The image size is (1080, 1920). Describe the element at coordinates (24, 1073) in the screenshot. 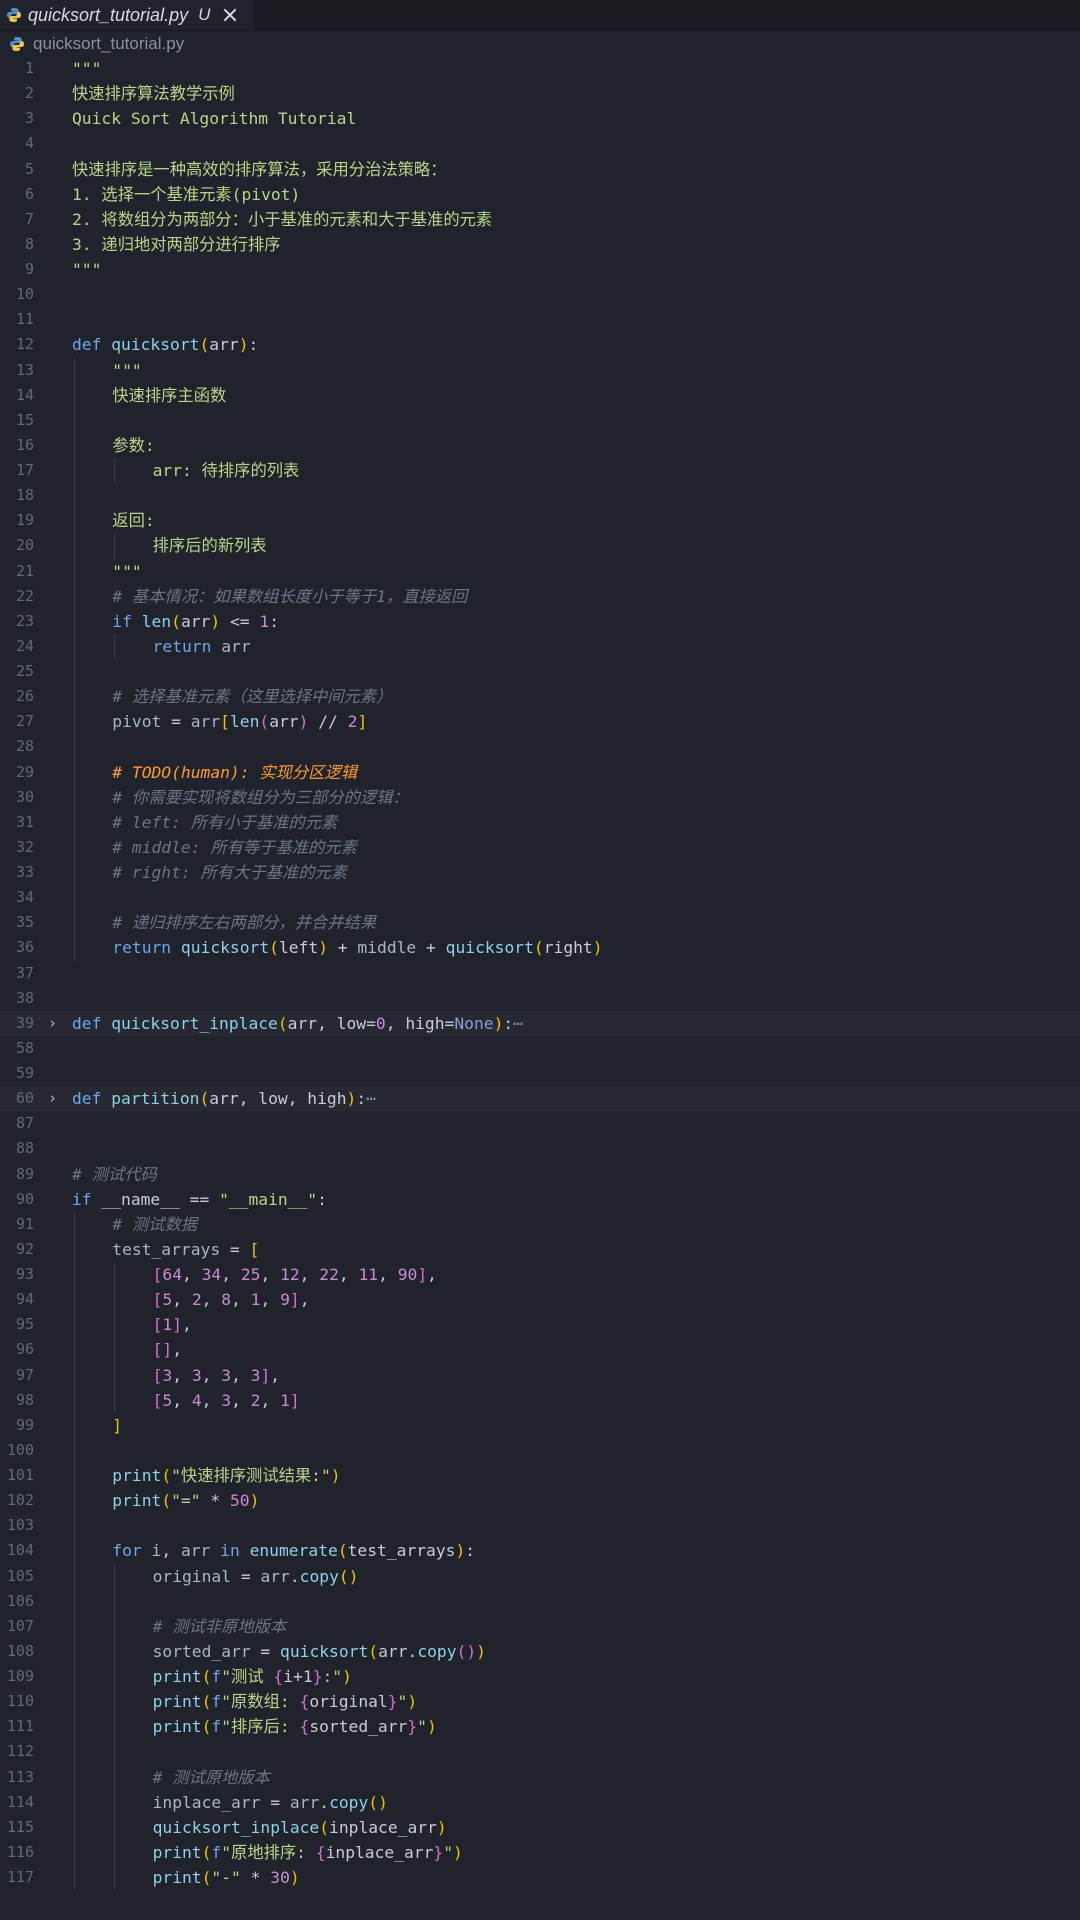

I see `line-number: 59` at that location.